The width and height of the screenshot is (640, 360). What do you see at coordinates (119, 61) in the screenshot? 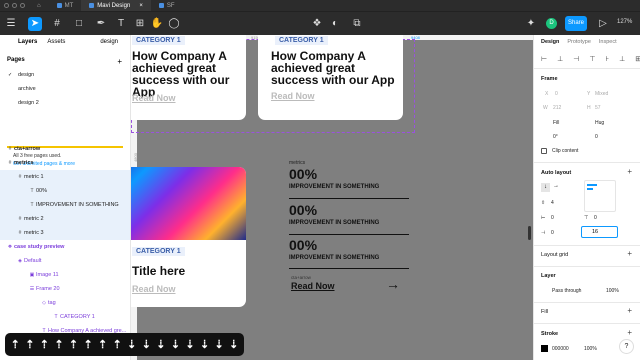
I see `add-page-icon: +` at bounding box center [119, 61].